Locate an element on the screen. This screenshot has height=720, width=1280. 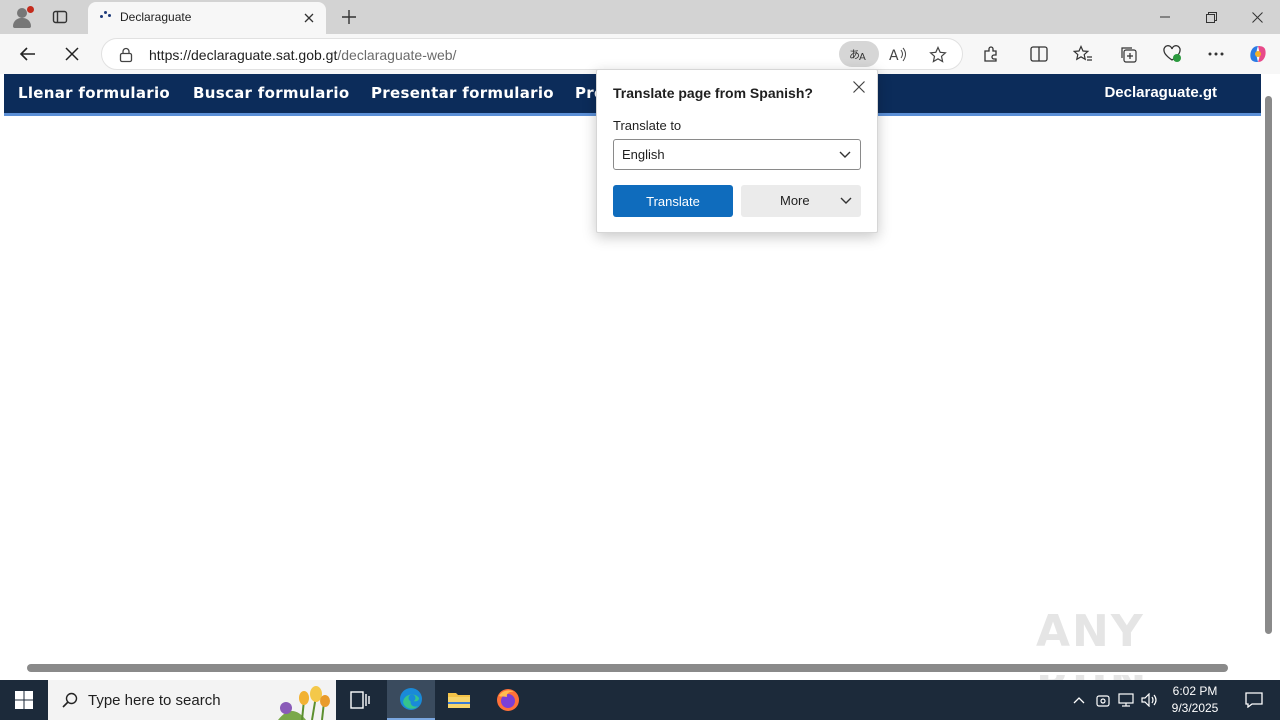
meet-now-icon is located at coordinates (1103, 700).